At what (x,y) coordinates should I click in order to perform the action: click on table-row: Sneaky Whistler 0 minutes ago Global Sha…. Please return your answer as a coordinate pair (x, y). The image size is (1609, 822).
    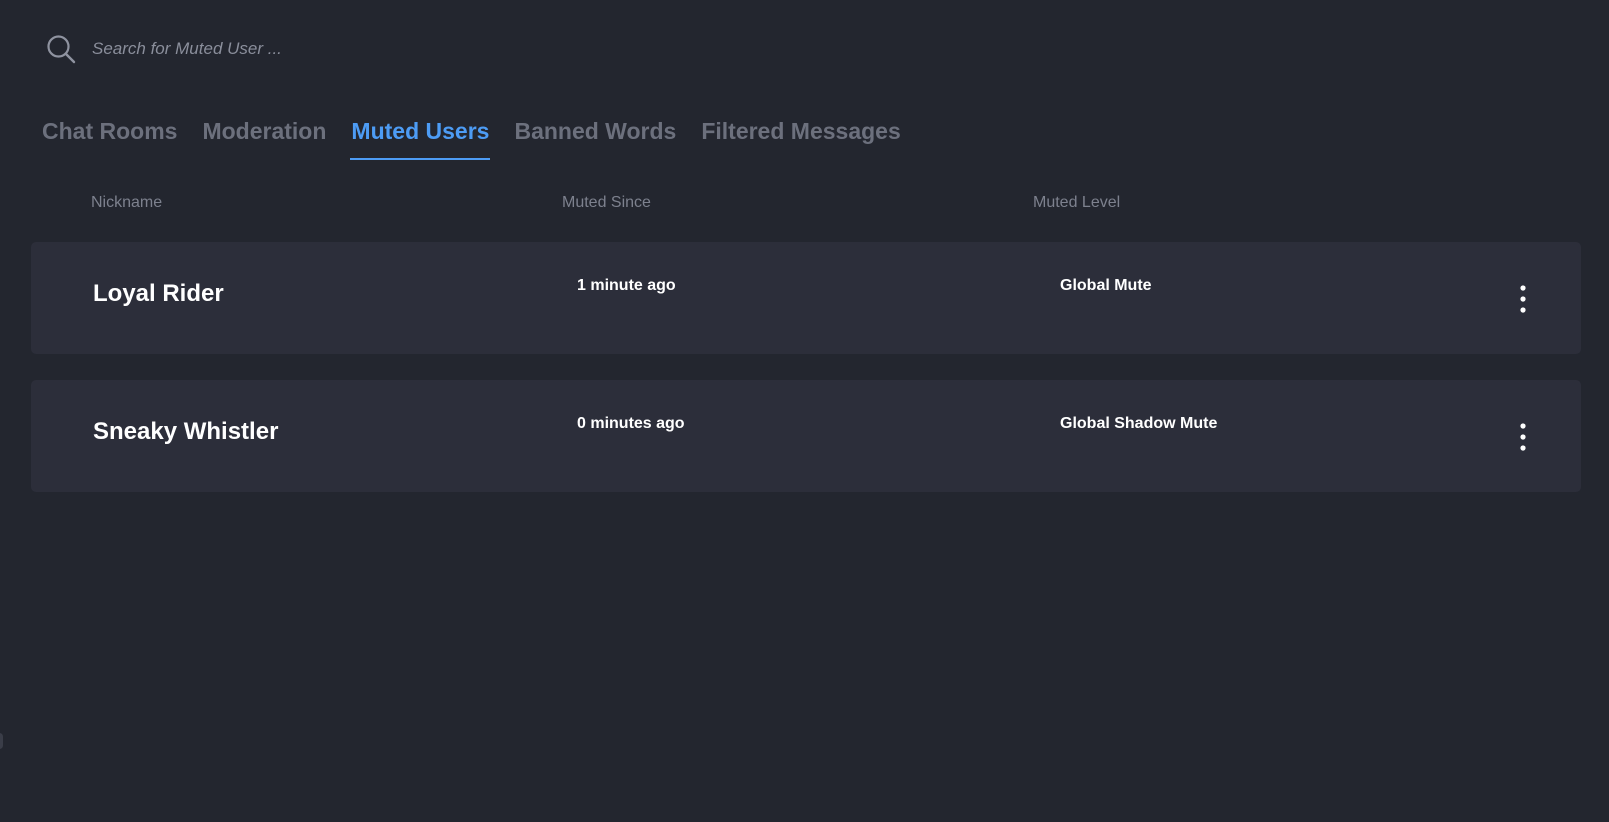
    Looking at the image, I should click on (806, 436).